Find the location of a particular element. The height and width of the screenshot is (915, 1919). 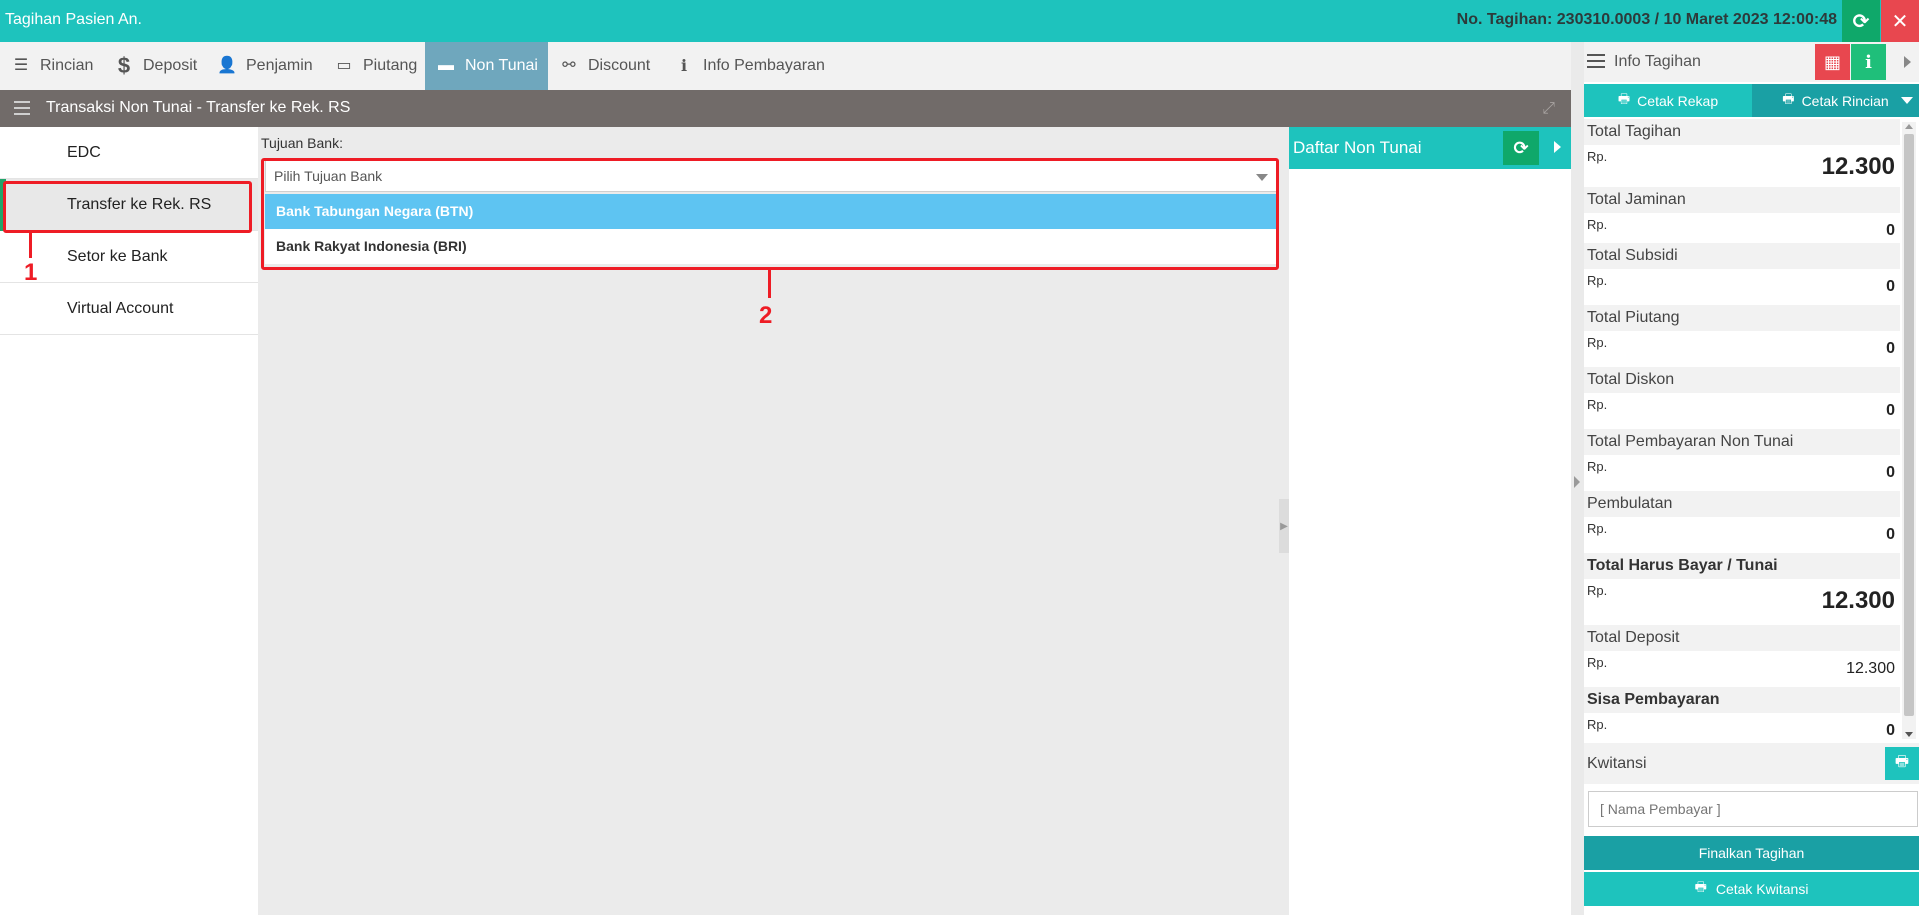

nav-item-setor-ke-bank: Setor ke Bank is located at coordinates (129, 257).